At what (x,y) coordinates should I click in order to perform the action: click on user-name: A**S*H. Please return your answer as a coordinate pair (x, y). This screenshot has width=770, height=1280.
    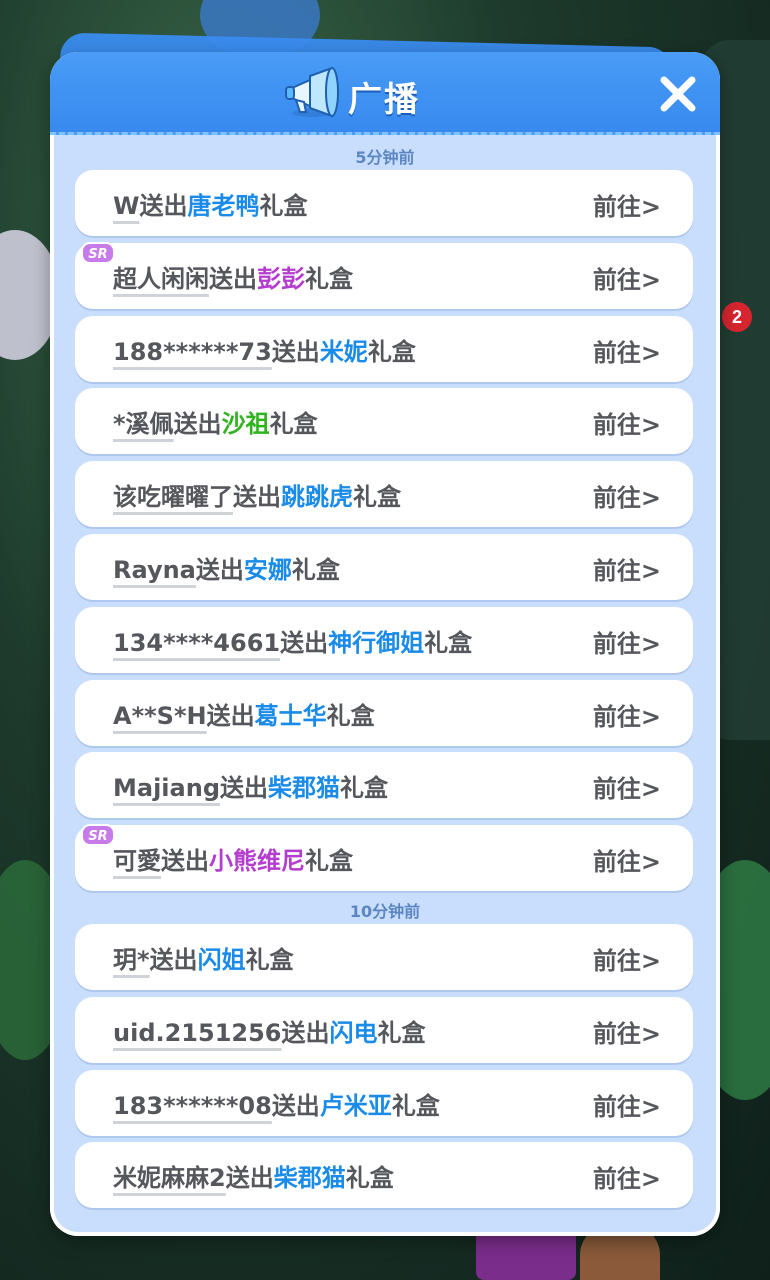
    Looking at the image, I should click on (160, 715).